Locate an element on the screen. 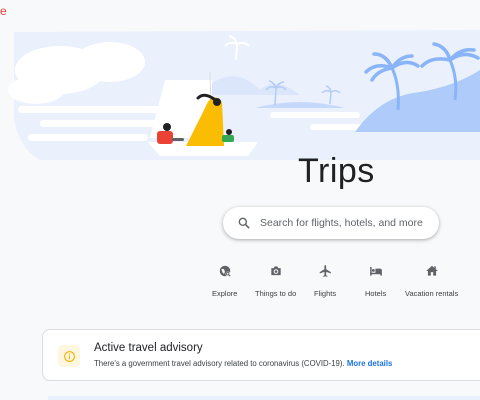  search-input: Search for flights, hotels, and more is located at coordinates (331, 223).